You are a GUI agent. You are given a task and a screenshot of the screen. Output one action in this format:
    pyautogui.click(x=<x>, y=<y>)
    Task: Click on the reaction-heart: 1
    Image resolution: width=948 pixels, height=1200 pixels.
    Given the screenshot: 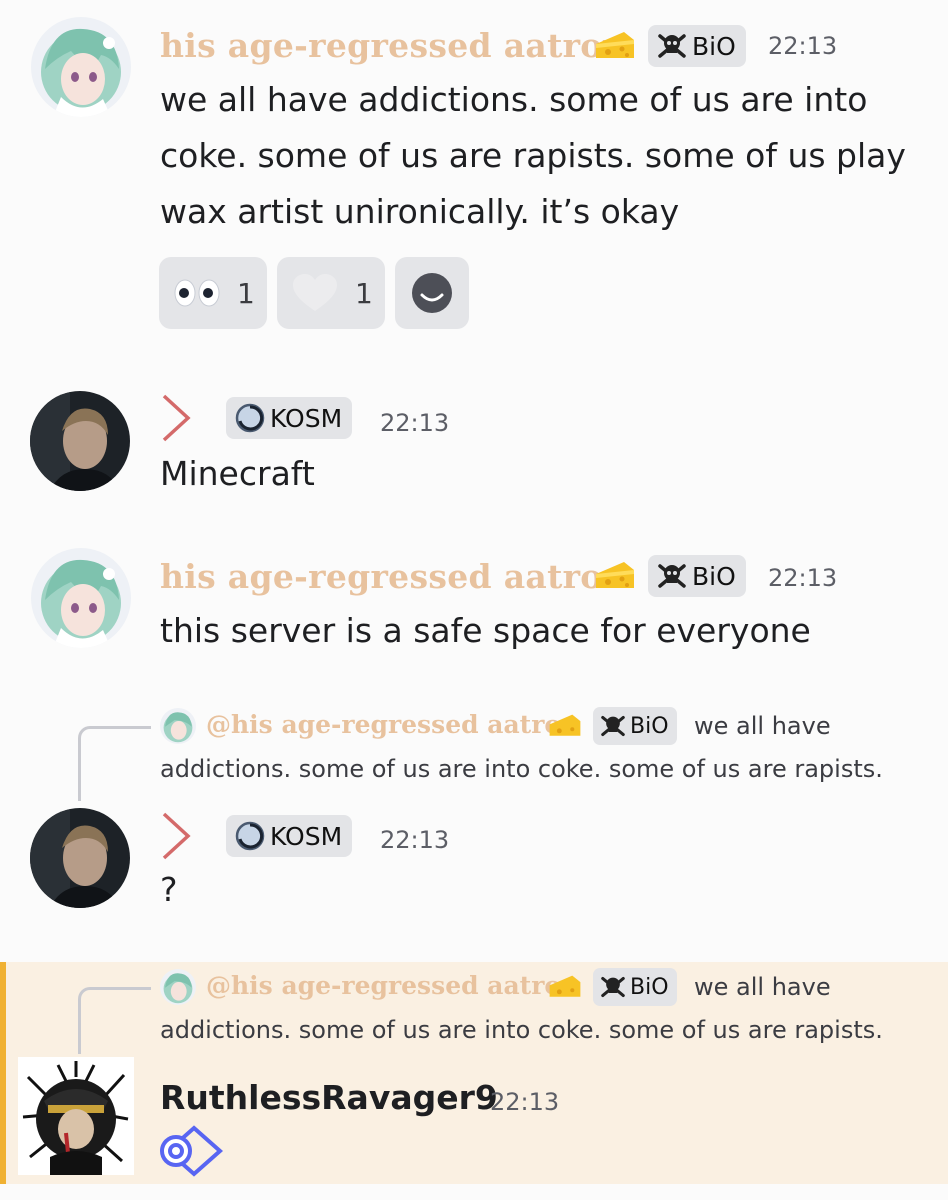 What is the action you would take?
    pyautogui.click(x=331, y=293)
    